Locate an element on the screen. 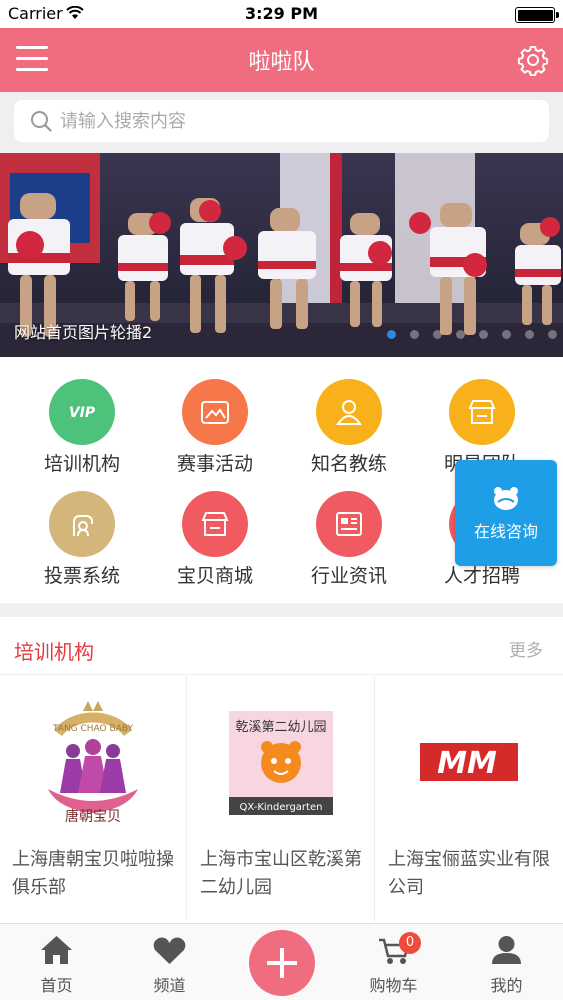  tab-home: 首页 is located at coordinates (56, 962).